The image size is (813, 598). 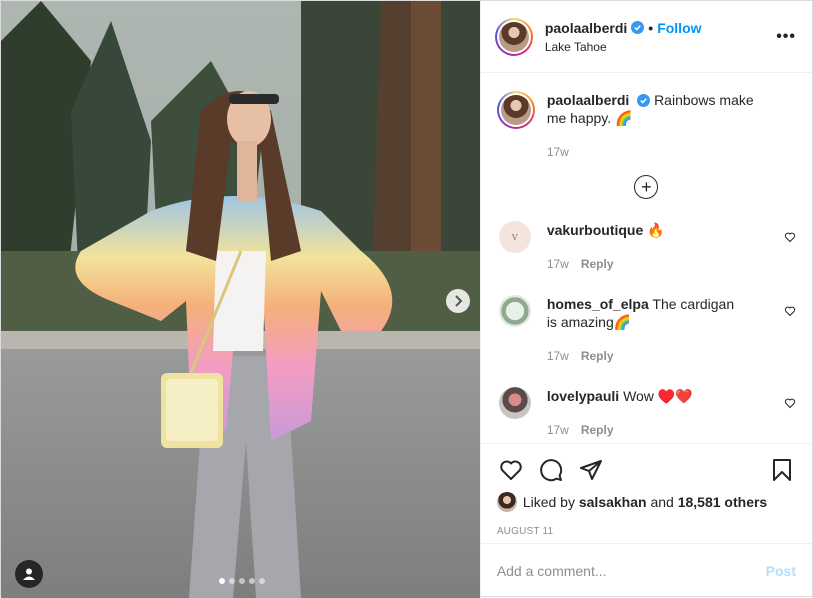 I want to click on comment-text: Wow ♥️❤️, so click(x=658, y=396).